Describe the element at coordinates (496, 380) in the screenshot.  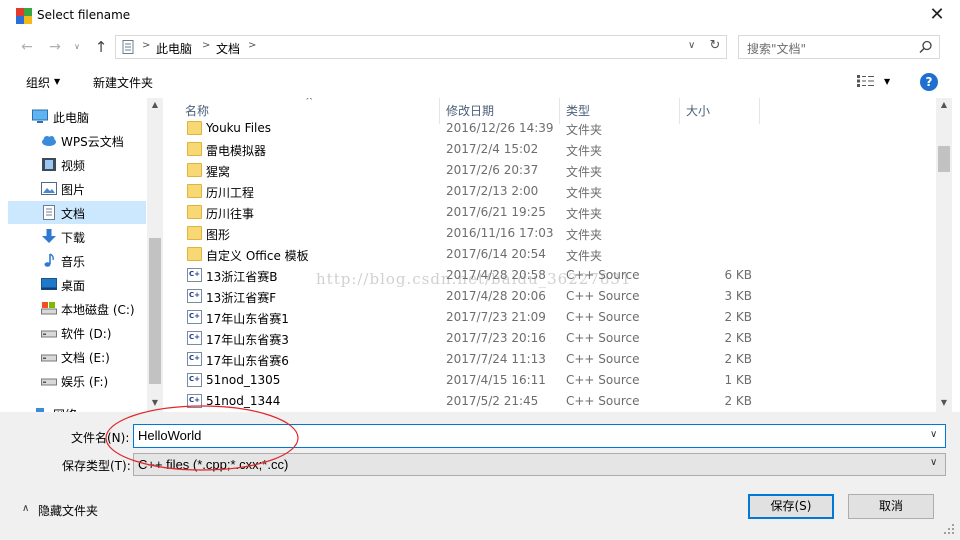
I see `file-date: 2017/4/15 16:11` at that location.